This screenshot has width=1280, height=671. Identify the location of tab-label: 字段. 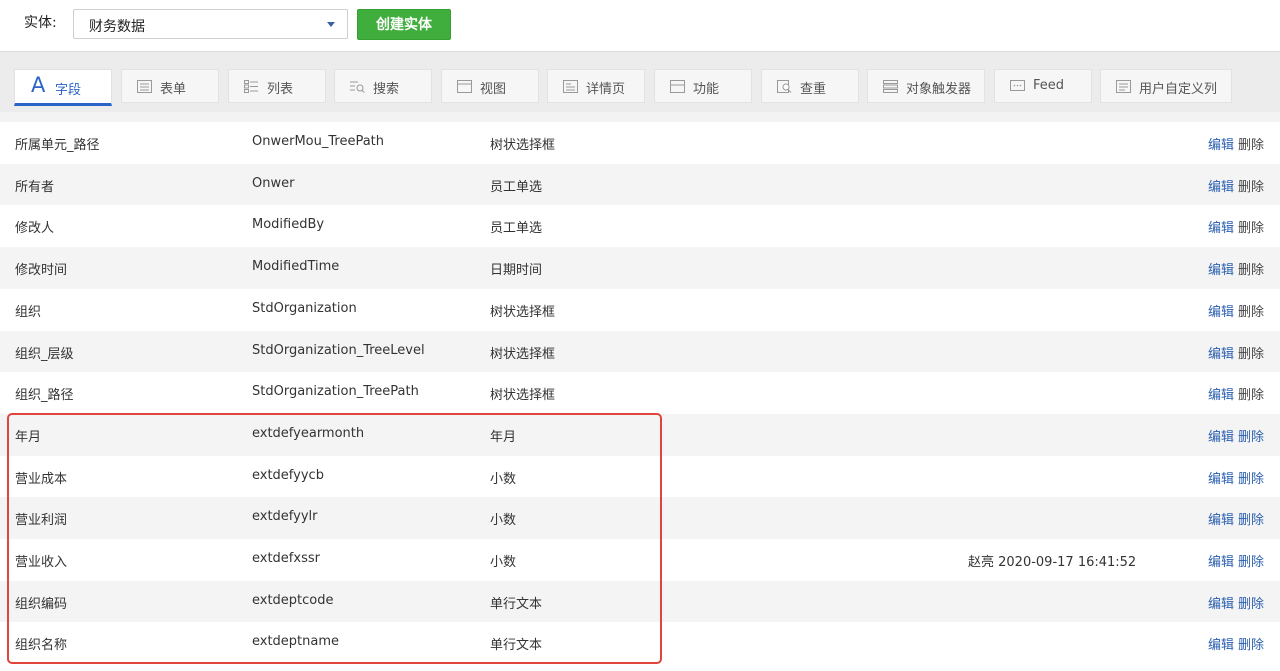
(68, 90).